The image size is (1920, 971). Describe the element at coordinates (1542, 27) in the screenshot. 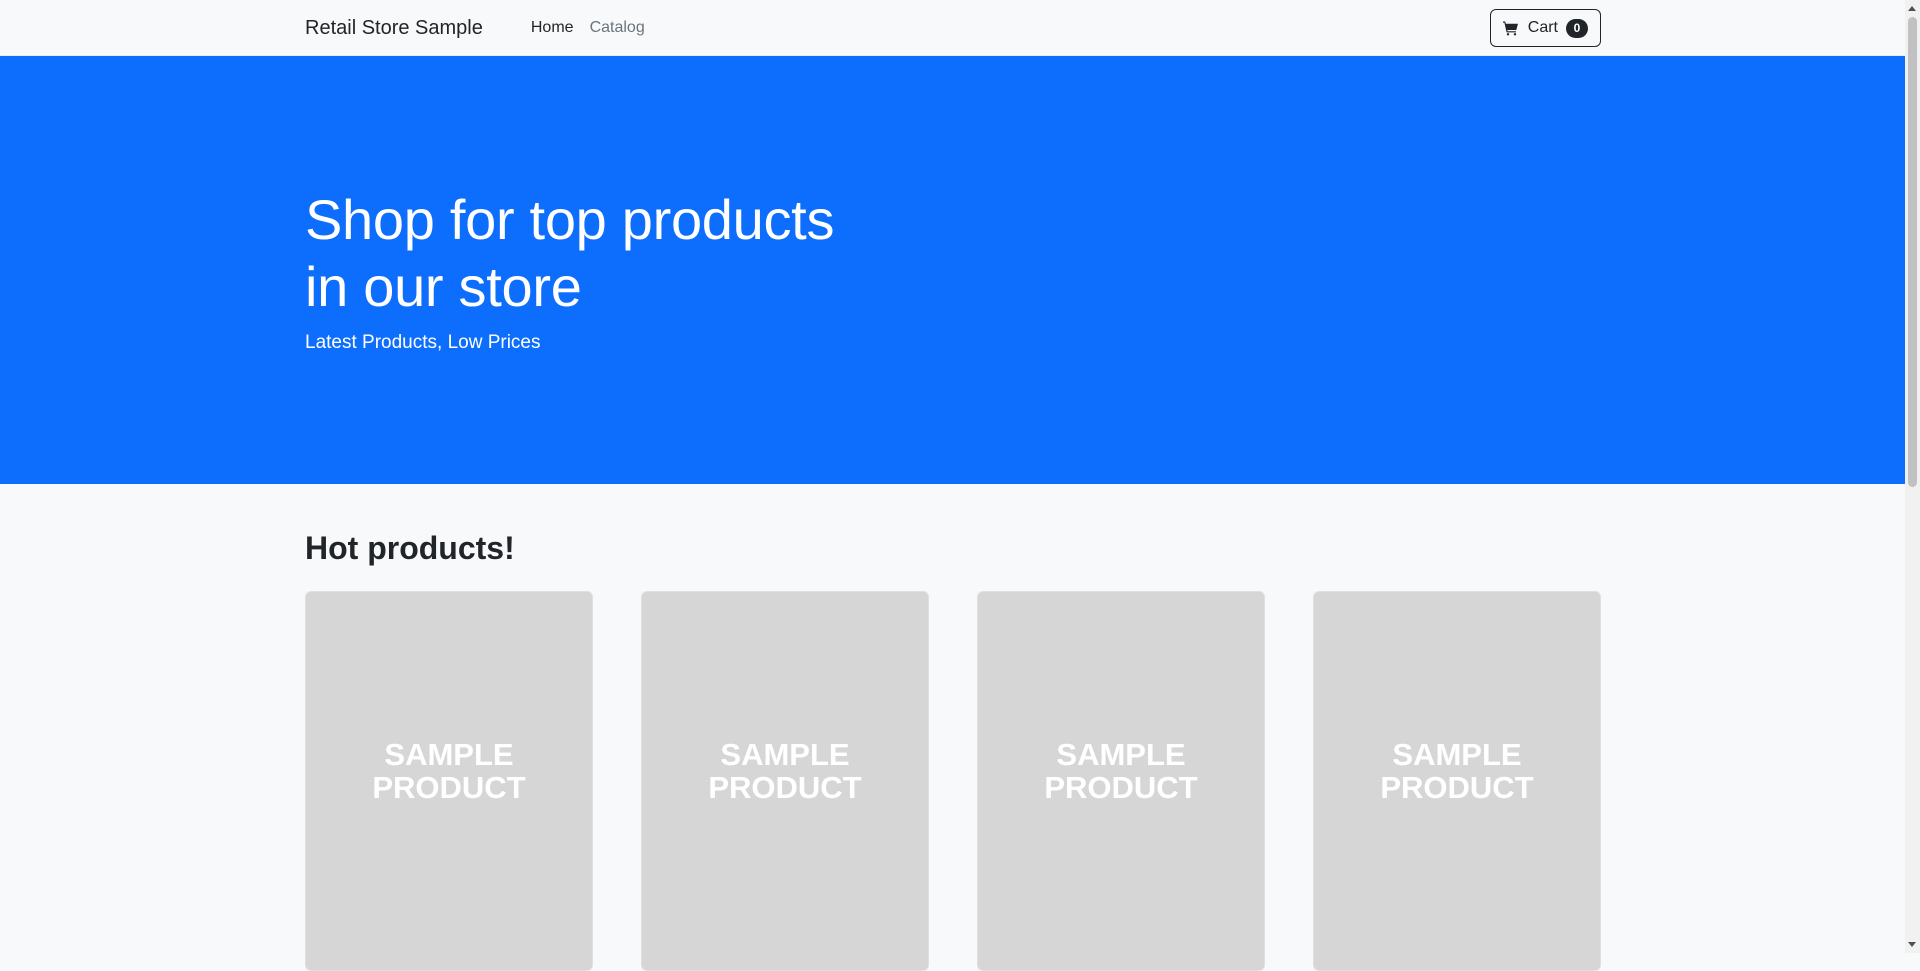

I see `cart-label: Cart` at that location.